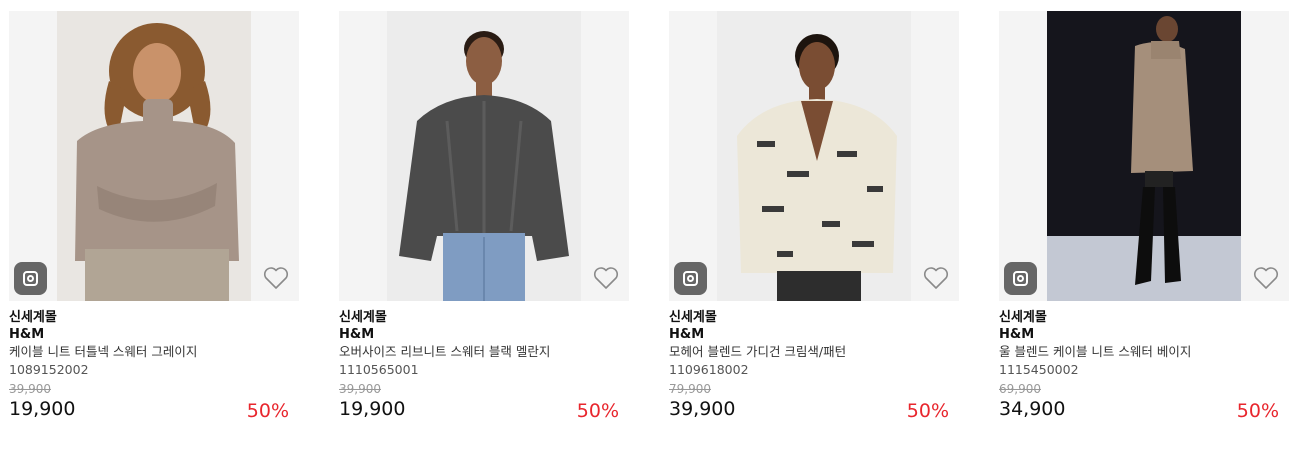 The width and height of the screenshot is (1298, 454). What do you see at coordinates (154, 352) in the screenshot?
I see `product-name: 케이블 니트 터틀넥 스웨터 그레이지` at bounding box center [154, 352].